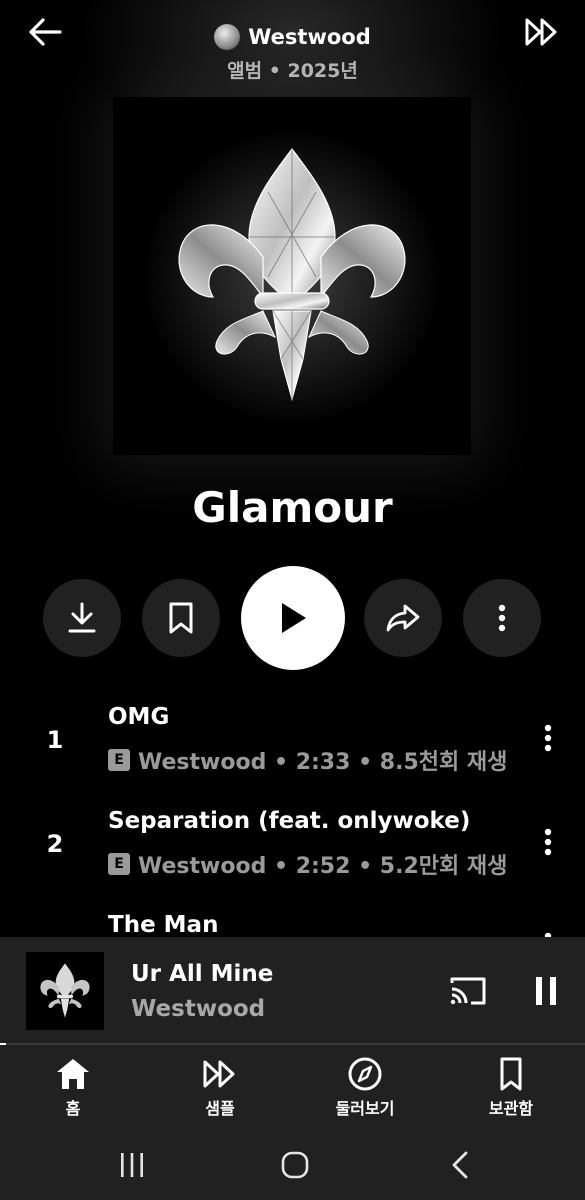 Image resolution: width=585 pixels, height=1200 pixels. I want to click on more-options-button, so click(502, 618).